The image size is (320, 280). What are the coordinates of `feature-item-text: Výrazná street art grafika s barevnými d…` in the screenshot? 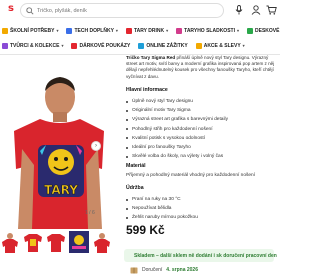 It's located at (180, 120).